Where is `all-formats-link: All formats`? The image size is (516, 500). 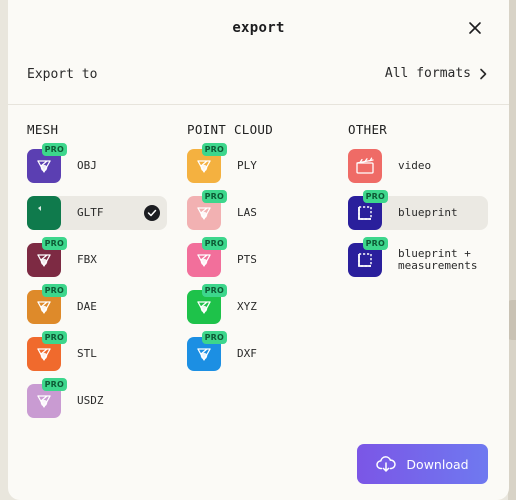
all-formats-link: All formats is located at coordinates (436, 73).